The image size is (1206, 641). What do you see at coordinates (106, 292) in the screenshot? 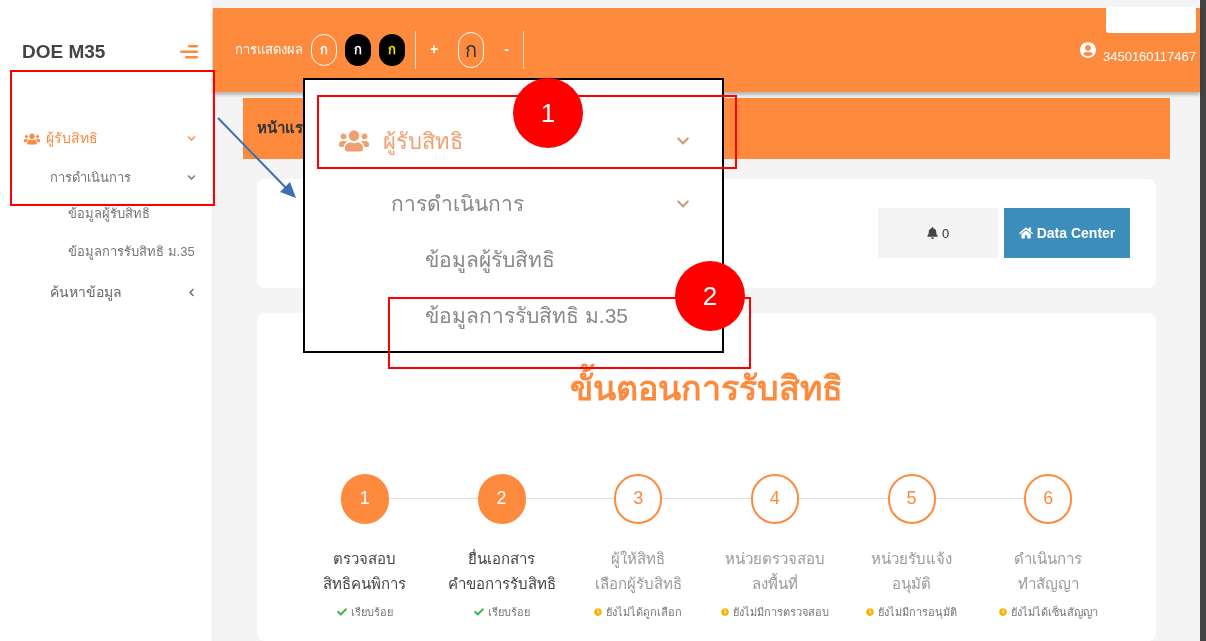
I see `sidebar-item: ค้นหาข้อมูล` at bounding box center [106, 292].